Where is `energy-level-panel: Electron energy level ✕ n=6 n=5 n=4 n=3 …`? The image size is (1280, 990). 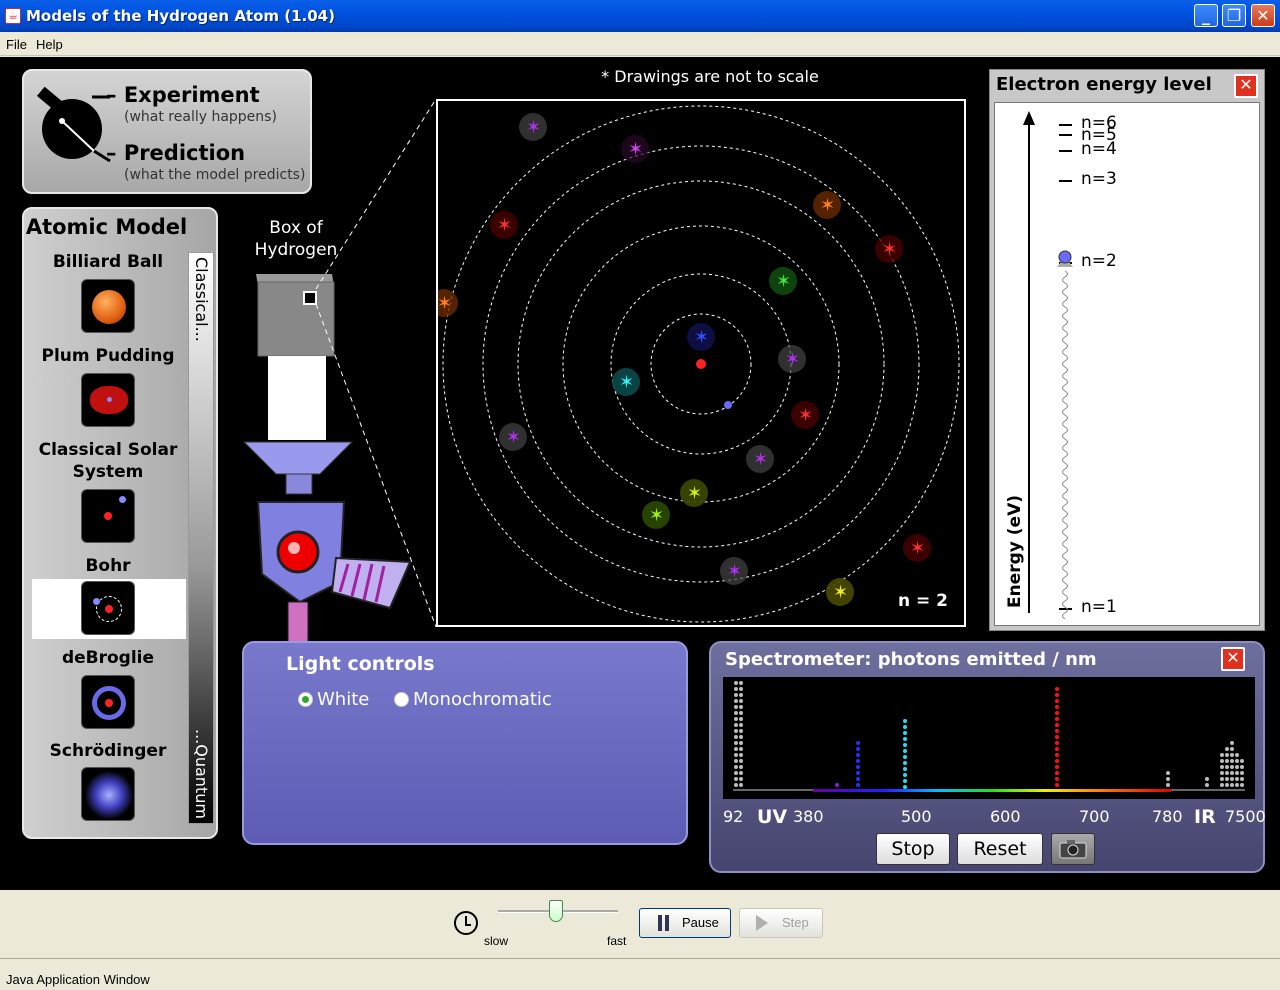
energy-level-panel: Electron energy level ✕ n=6 n=5 n=4 n=3 … is located at coordinates (1127, 350).